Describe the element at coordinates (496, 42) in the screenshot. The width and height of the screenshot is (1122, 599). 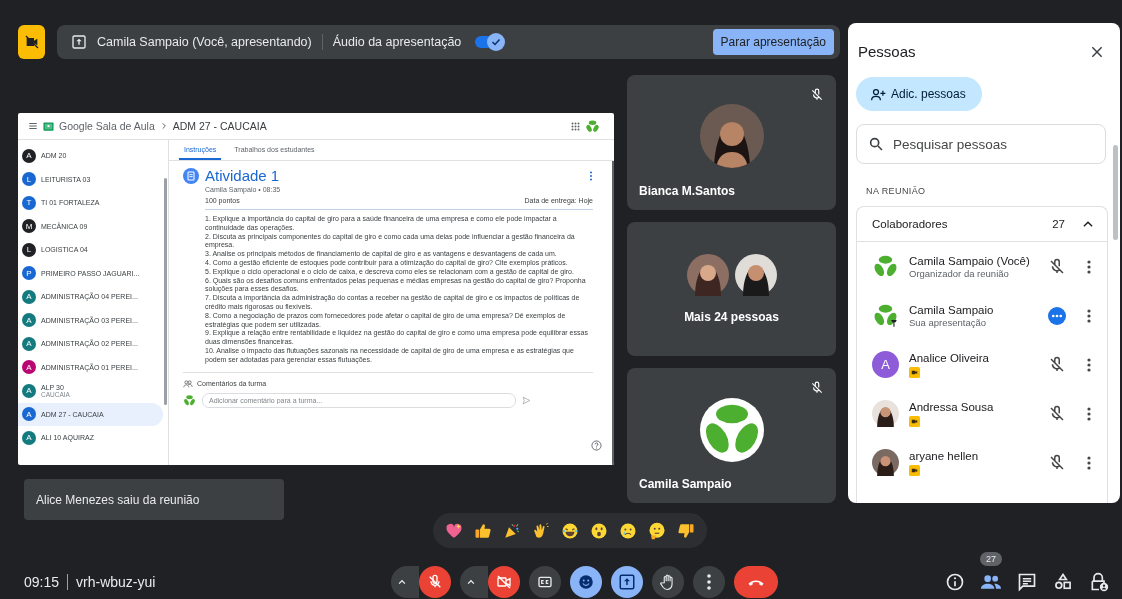
I see `check-icon` at that location.